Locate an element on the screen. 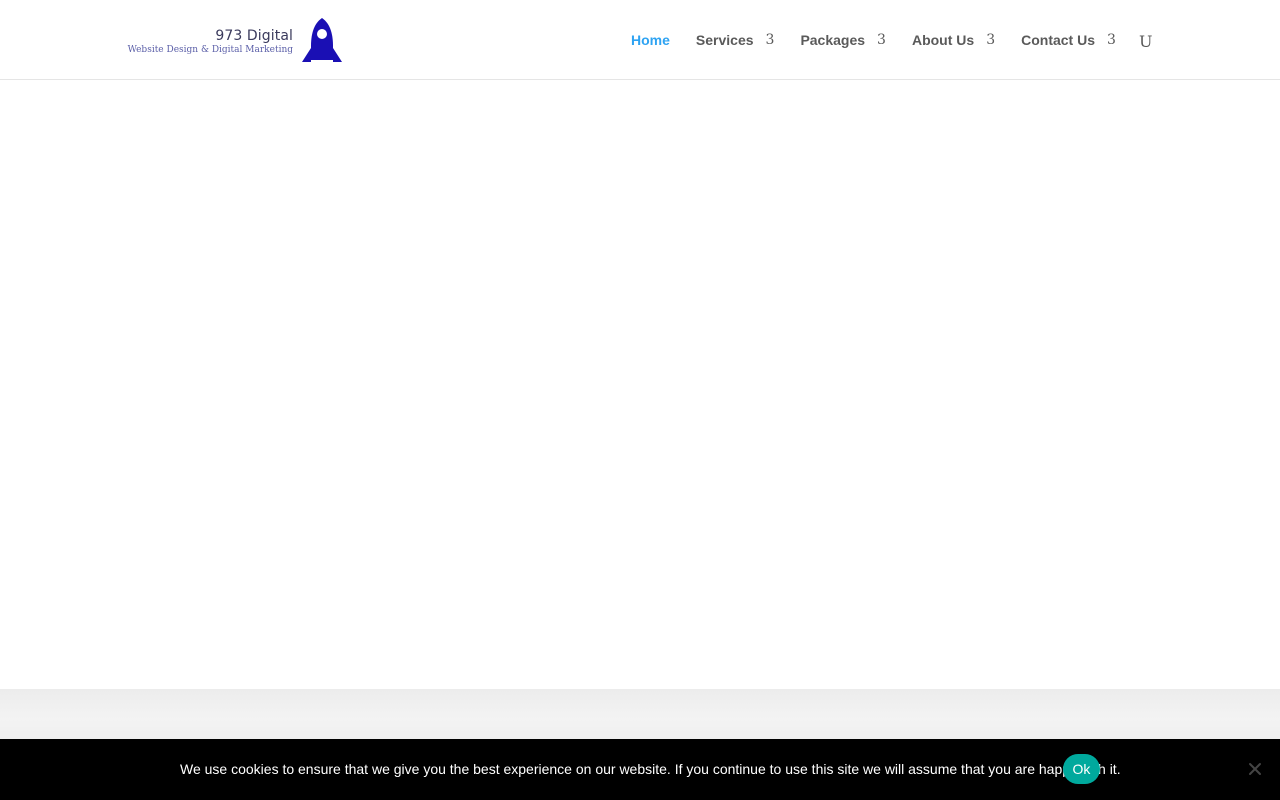 This screenshot has width=1280, height=800. logo-name: 973 Digital is located at coordinates (254, 36).